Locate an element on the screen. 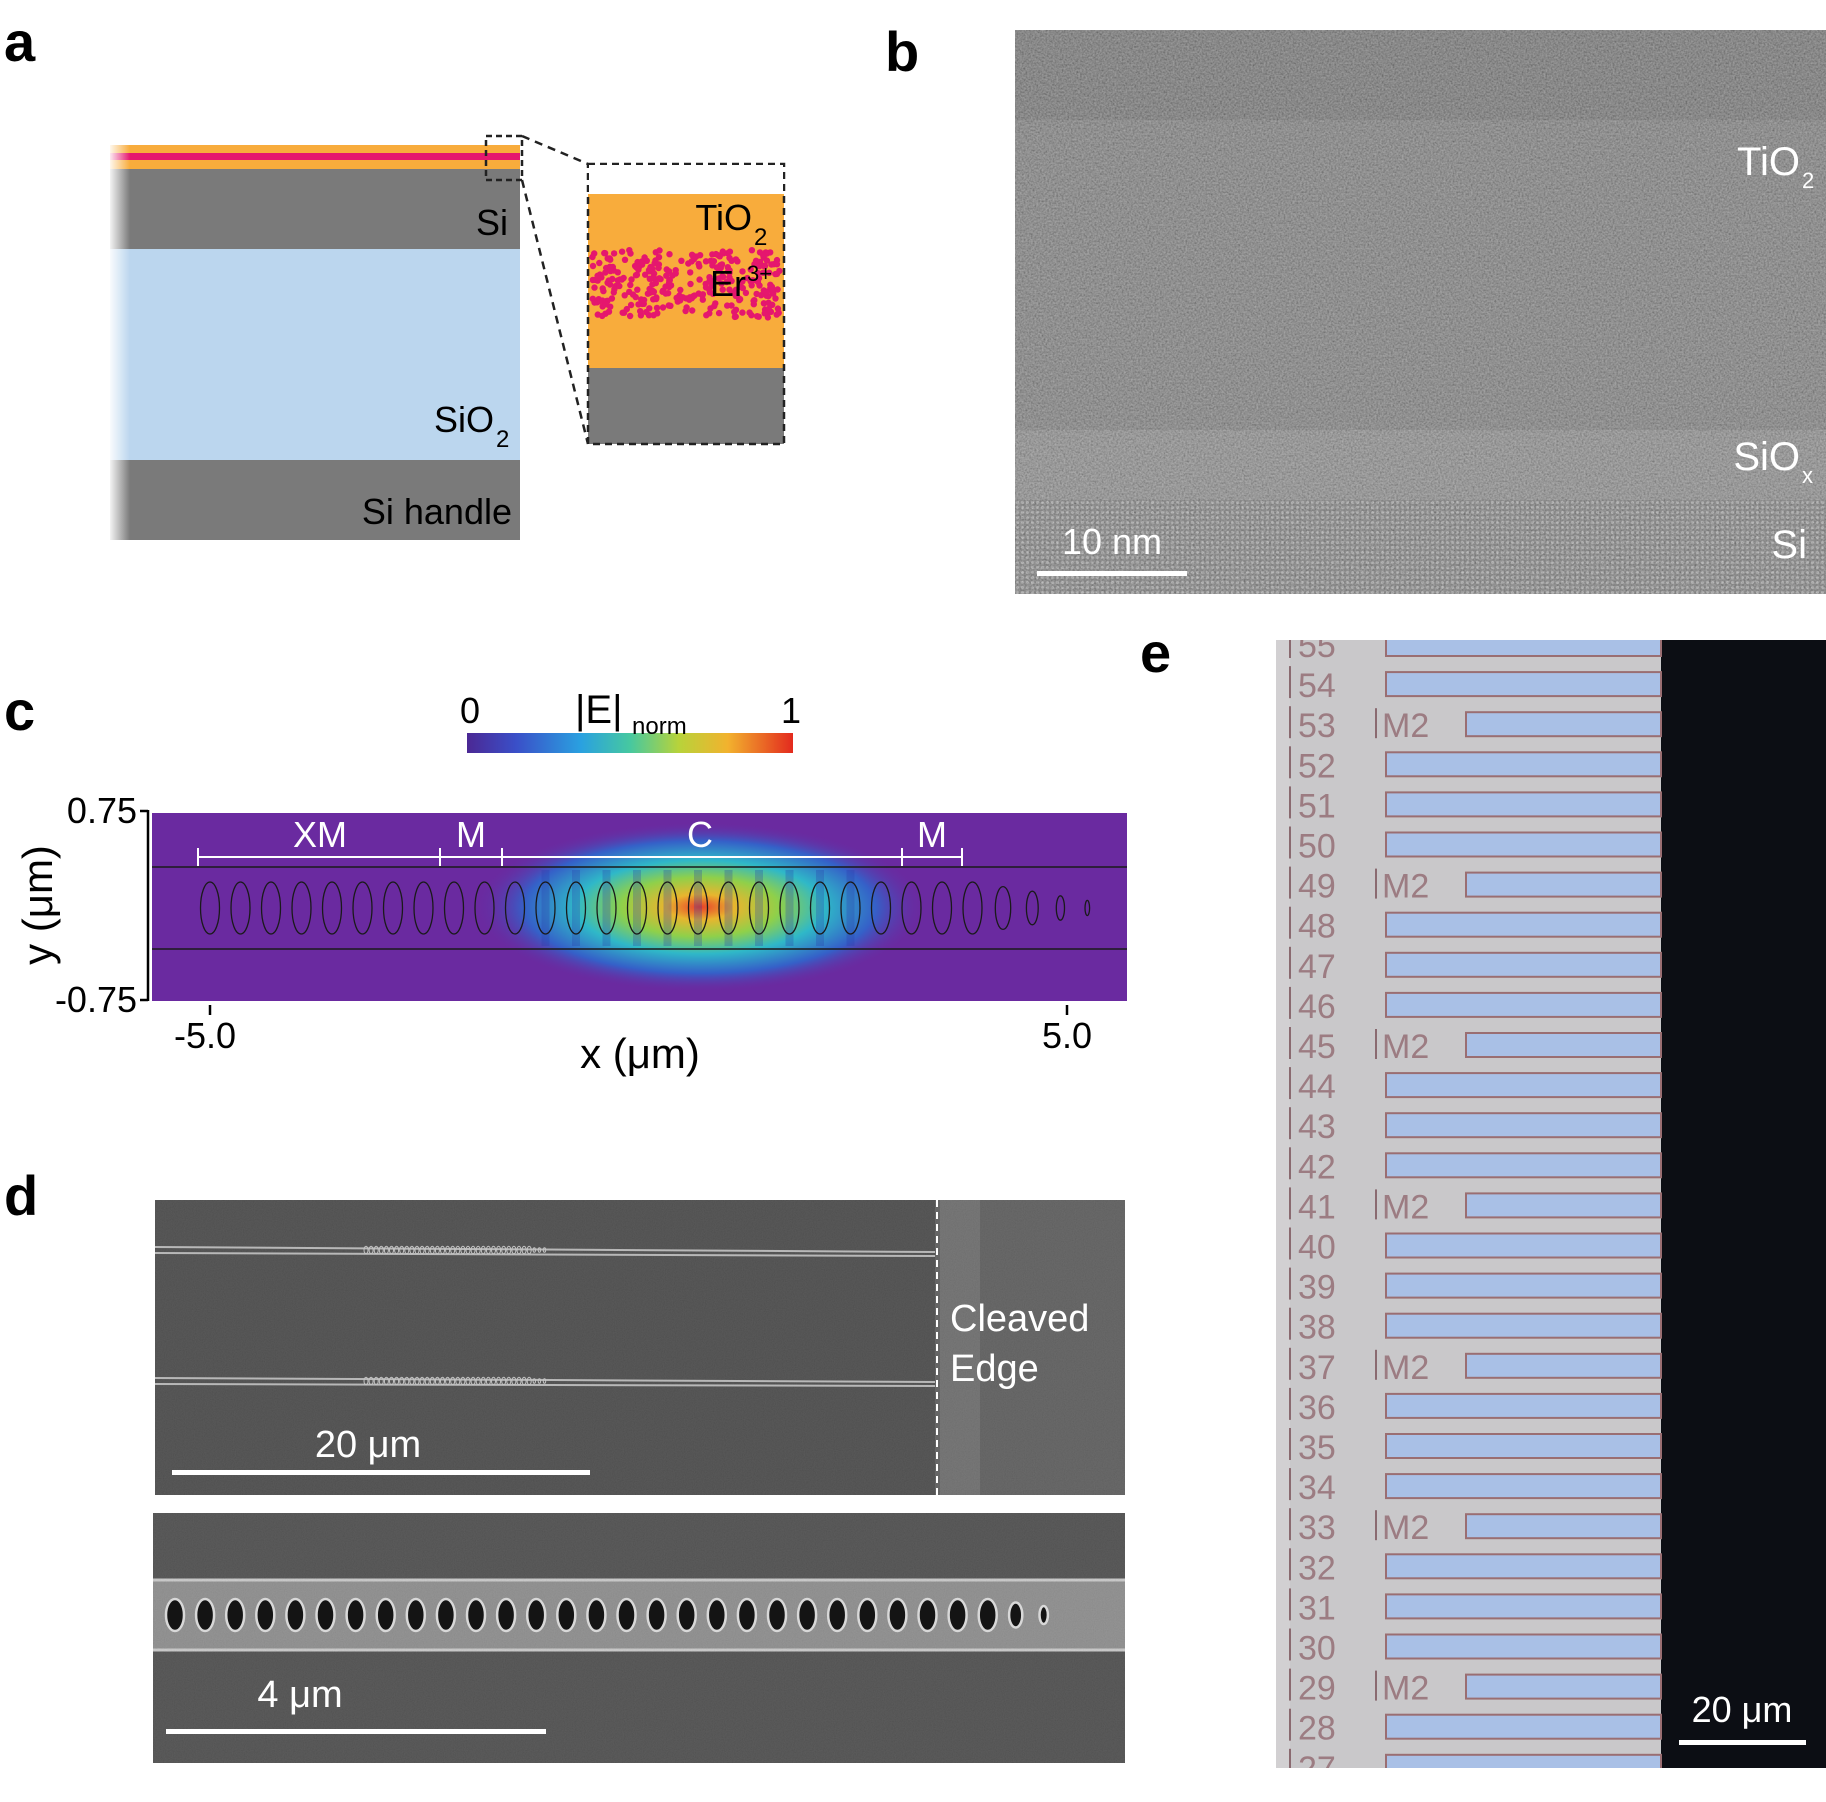  label-siox: SiO is located at coordinates (1766, 457).